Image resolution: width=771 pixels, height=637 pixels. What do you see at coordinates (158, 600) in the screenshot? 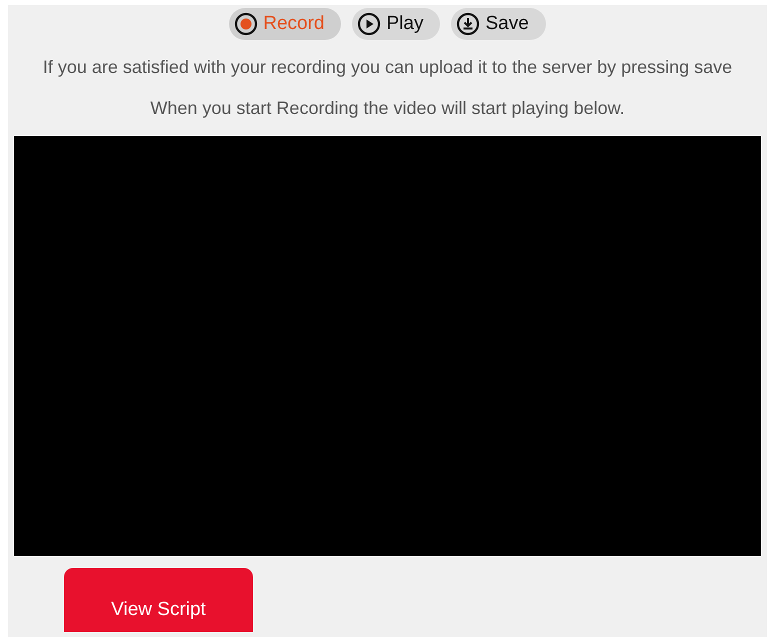
I see `view-script-button: View Script` at bounding box center [158, 600].